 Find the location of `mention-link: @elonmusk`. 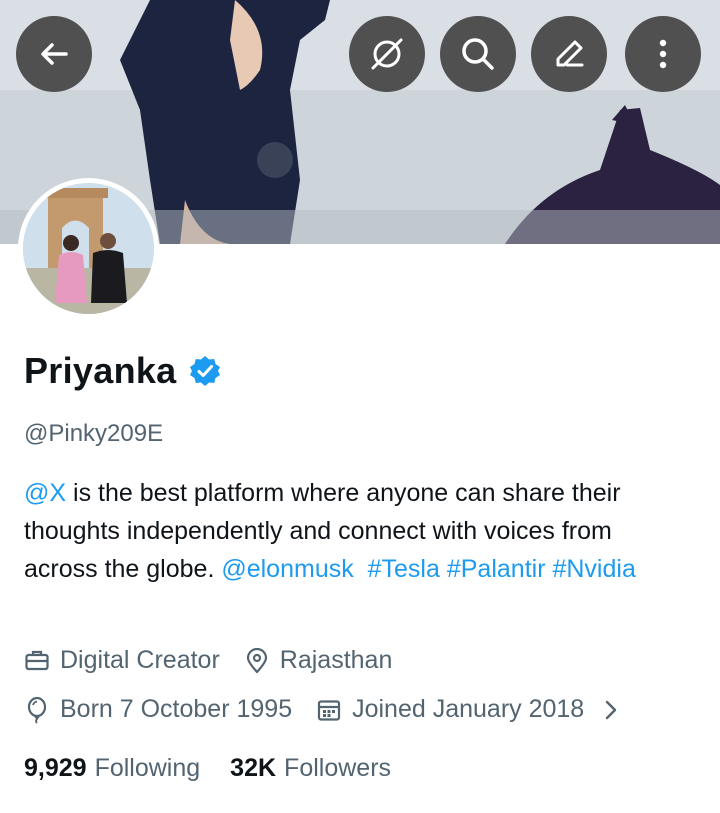

mention-link: @elonmusk is located at coordinates (287, 569).